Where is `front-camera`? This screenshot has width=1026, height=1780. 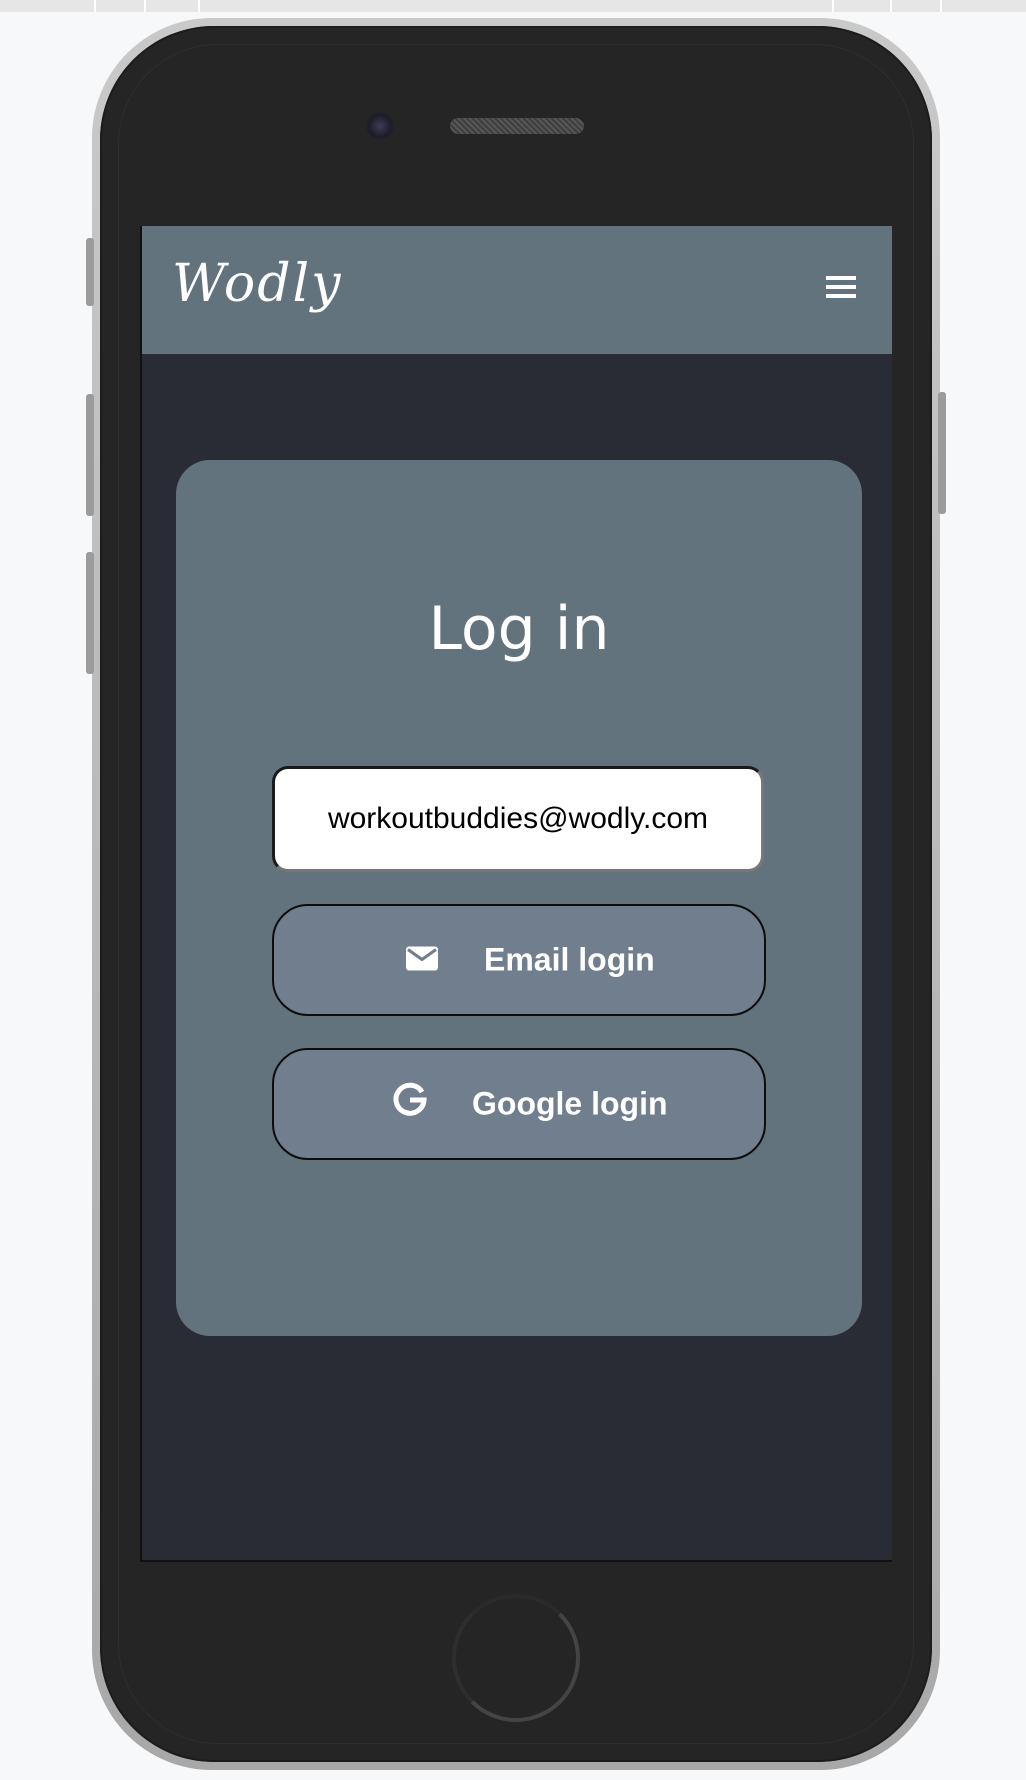
front-camera is located at coordinates (380, 126).